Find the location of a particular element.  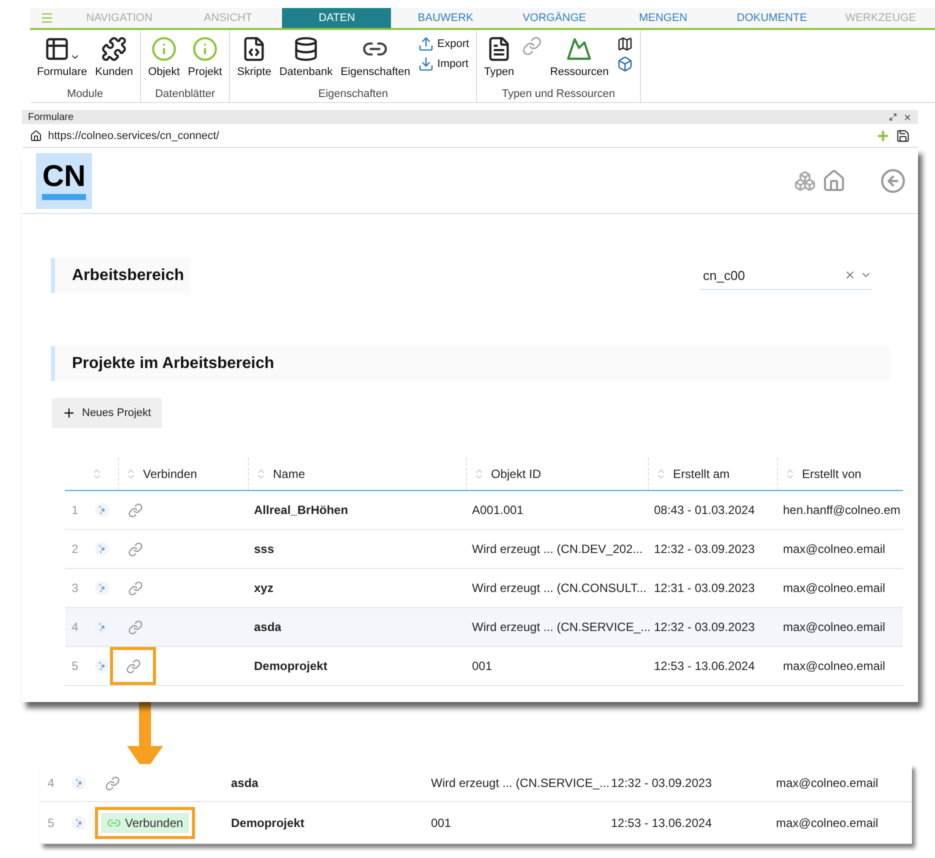

table-cell-text: hen.hanff@colneo.em is located at coordinates (842, 510).